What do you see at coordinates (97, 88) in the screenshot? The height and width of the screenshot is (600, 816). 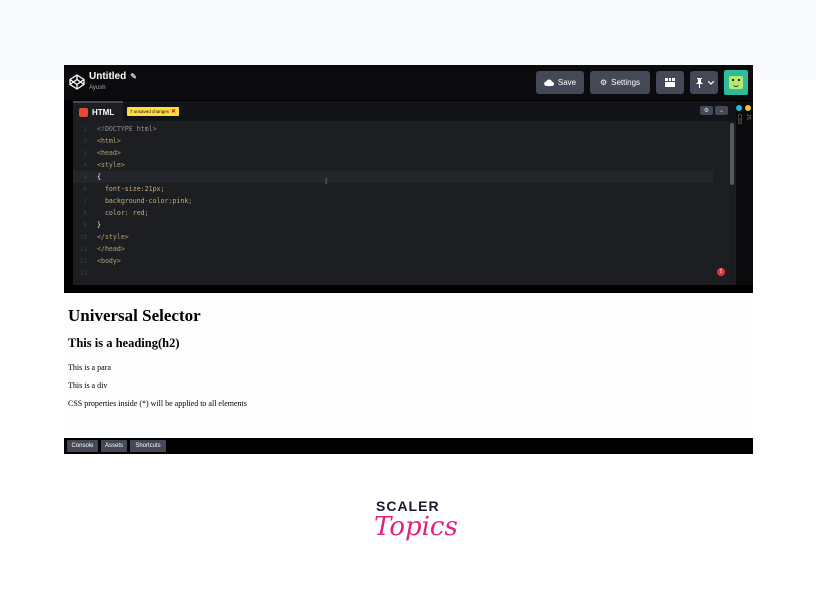 I see `author-name: Ayush` at bounding box center [97, 88].